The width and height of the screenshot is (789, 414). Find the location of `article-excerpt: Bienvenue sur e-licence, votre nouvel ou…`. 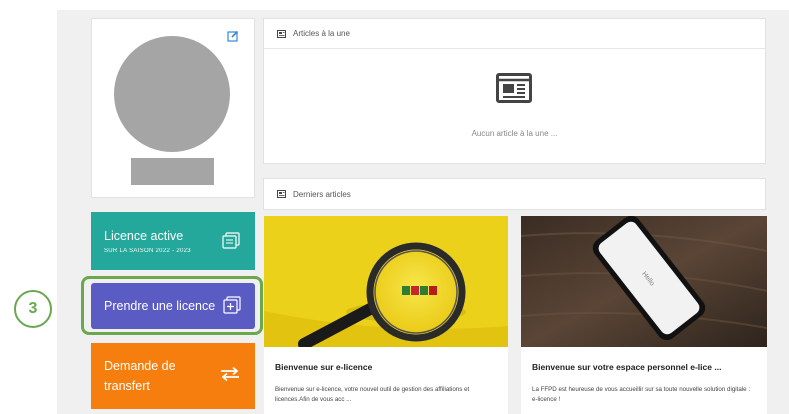

article-excerpt: Bienvenue sur e-licence, votre nouvel ou… is located at coordinates (372, 394).